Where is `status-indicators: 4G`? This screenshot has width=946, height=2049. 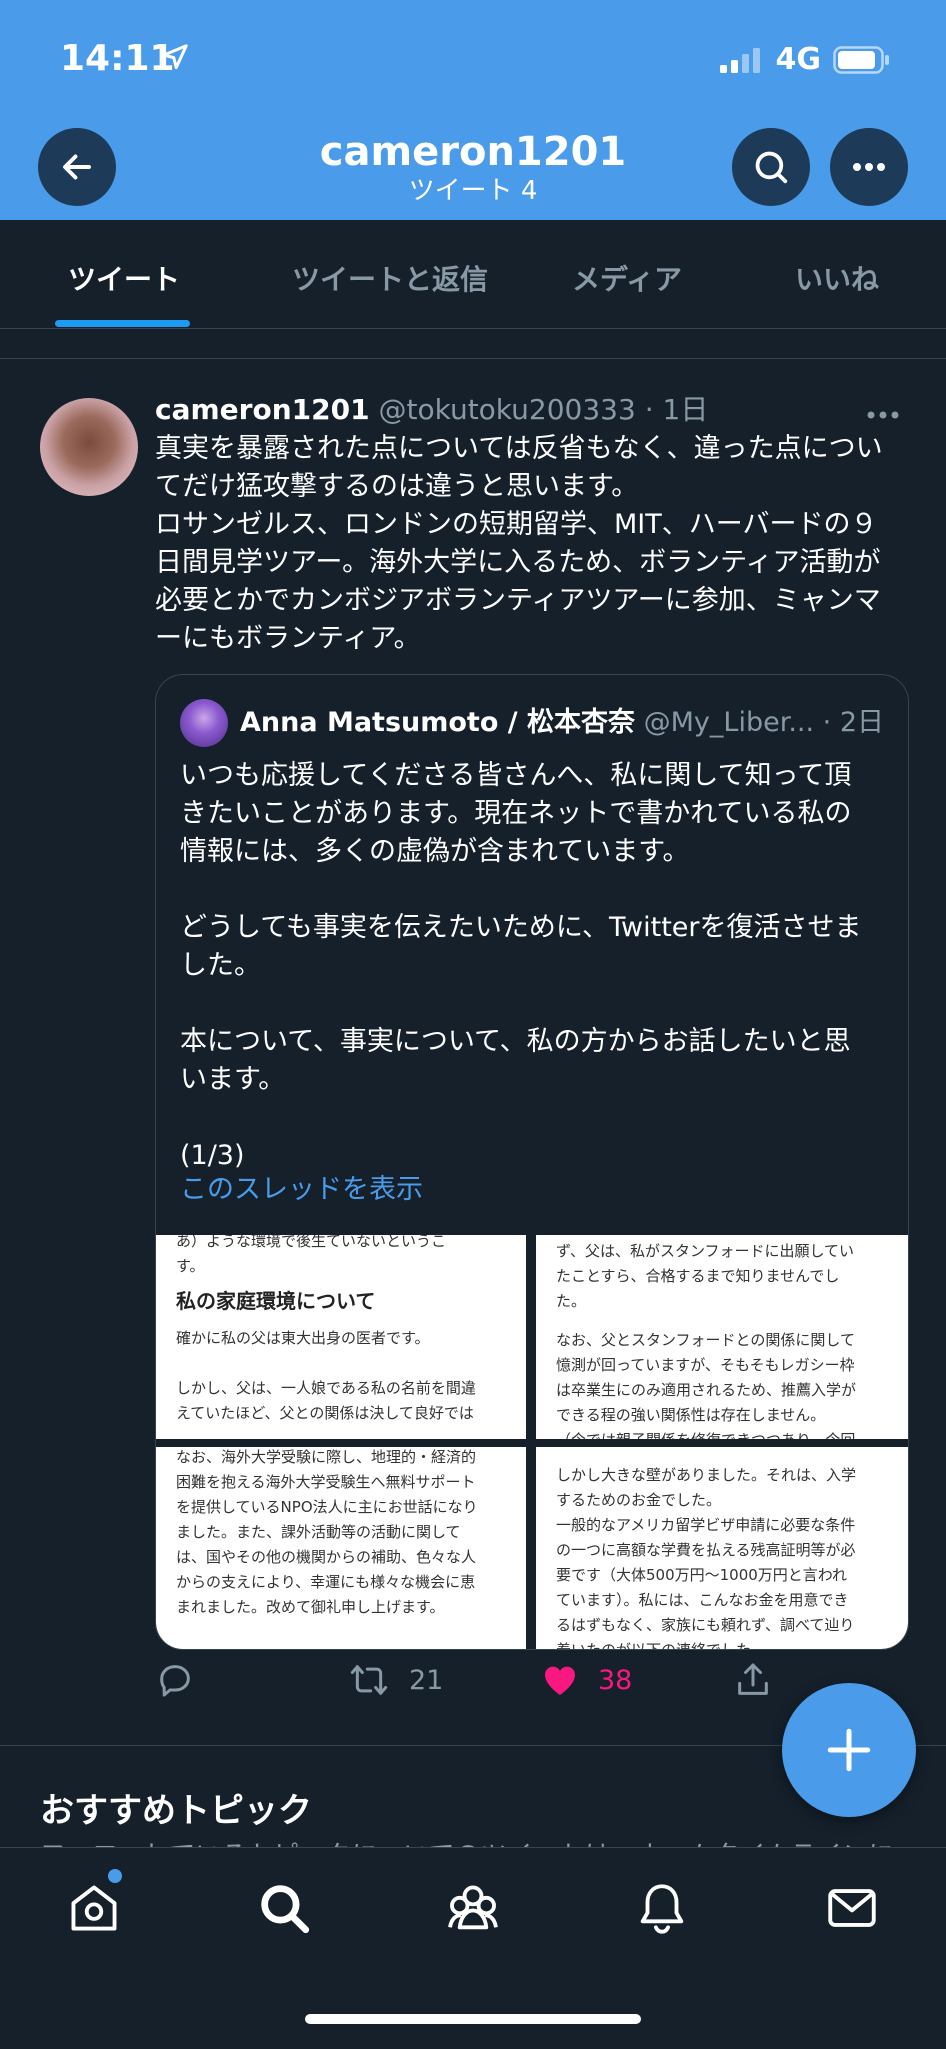 status-indicators: 4G is located at coordinates (805, 59).